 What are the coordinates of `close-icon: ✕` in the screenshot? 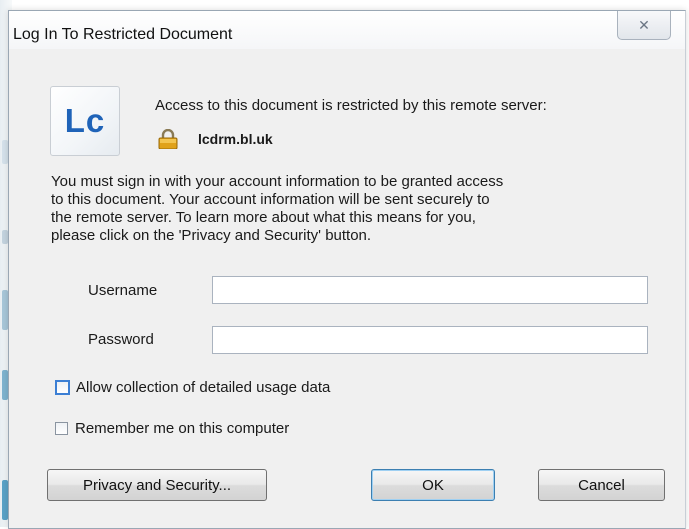 It's located at (644, 24).